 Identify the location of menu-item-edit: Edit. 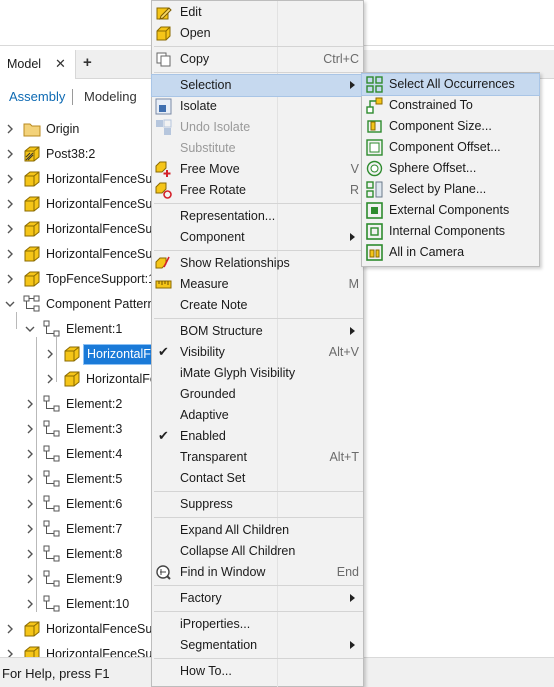
(257, 12).